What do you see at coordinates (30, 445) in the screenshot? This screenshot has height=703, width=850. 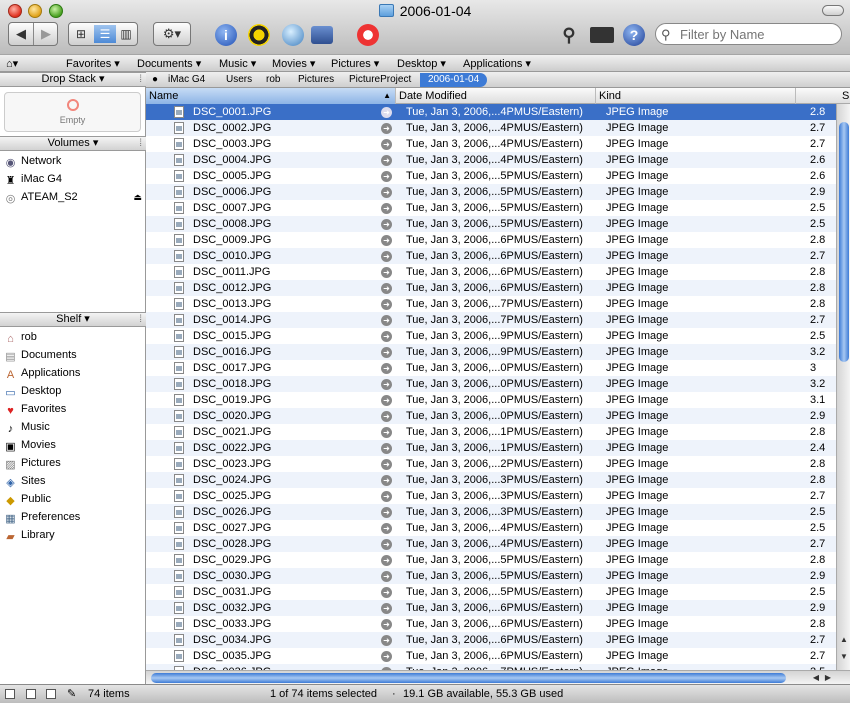 I see `sidebar-item-movies: ▣ Movies` at bounding box center [30, 445].